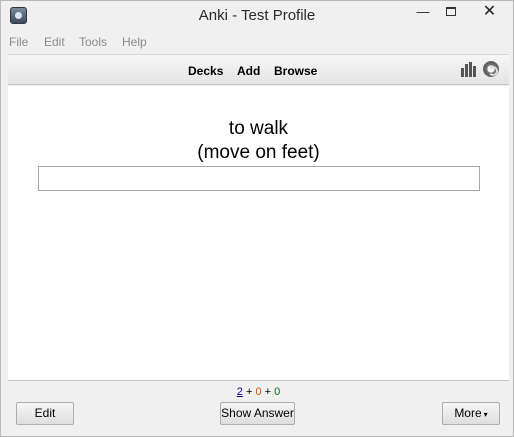 The height and width of the screenshot is (437, 514). I want to click on show-answer-button: Show Answer, so click(257, 413).